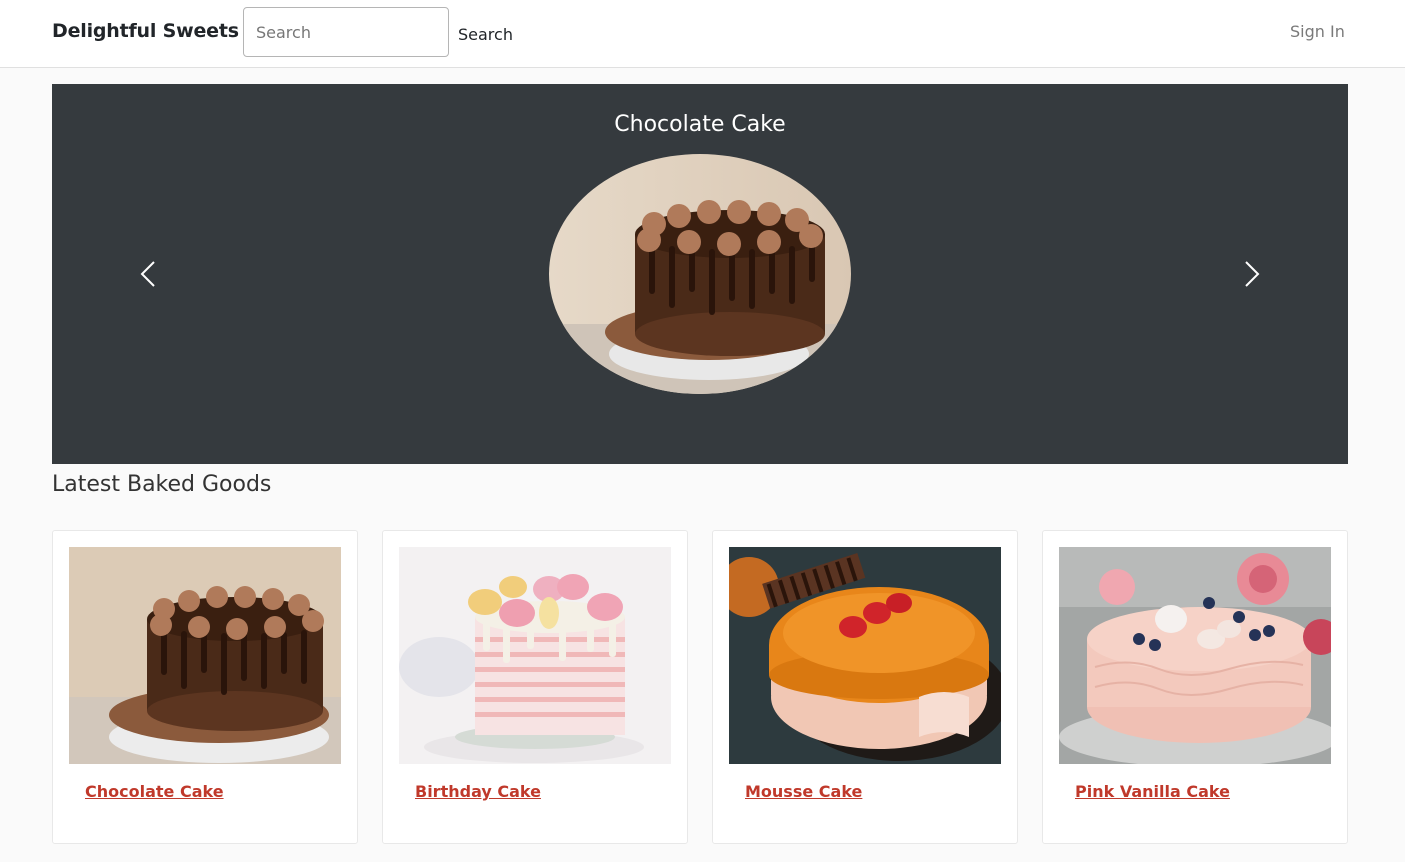  What do you see at coordinates (803, 791) in the screenshot?
I see `product-link: Mousse Cake` at bounding box center [803, 791].